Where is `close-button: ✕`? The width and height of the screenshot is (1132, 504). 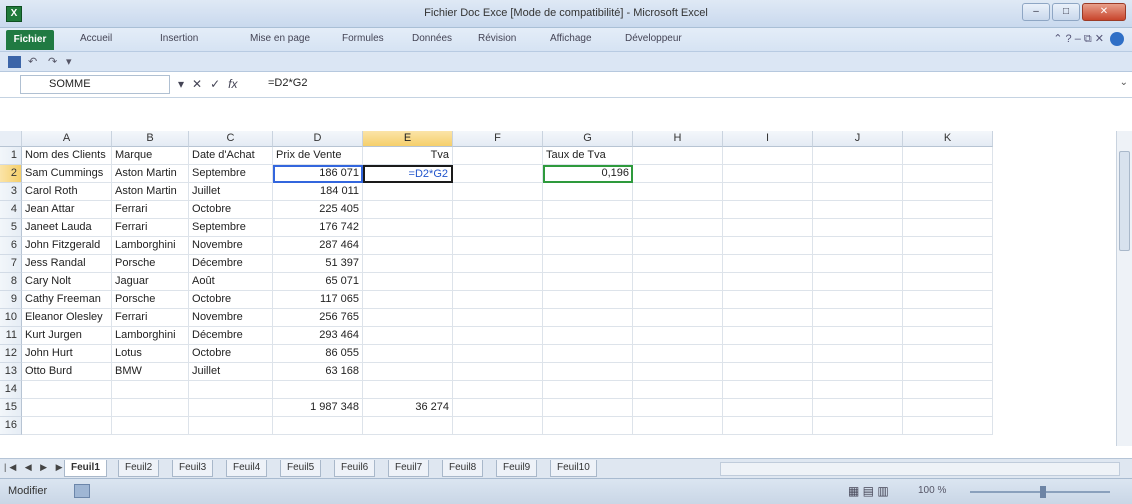 close-button: ✕ is located at coordinates (1104, 12).